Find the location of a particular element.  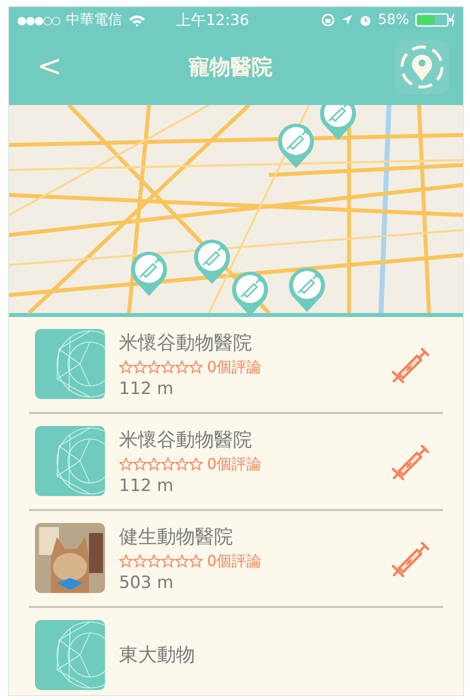

page-title: 寵物醫院 is located at coordinates (230, 67).